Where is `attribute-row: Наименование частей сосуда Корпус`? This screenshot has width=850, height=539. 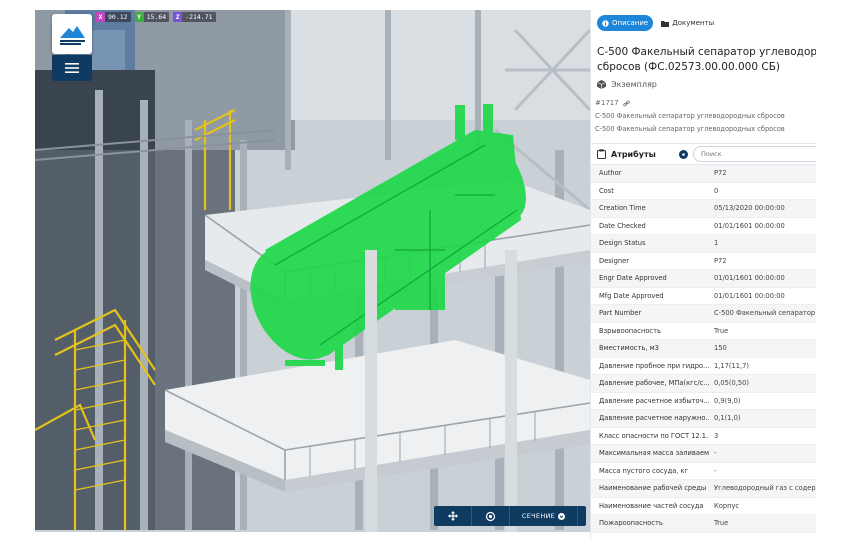 attribute-row: Наименование частей сосуда Корпус is located at coordinates (703, 506).